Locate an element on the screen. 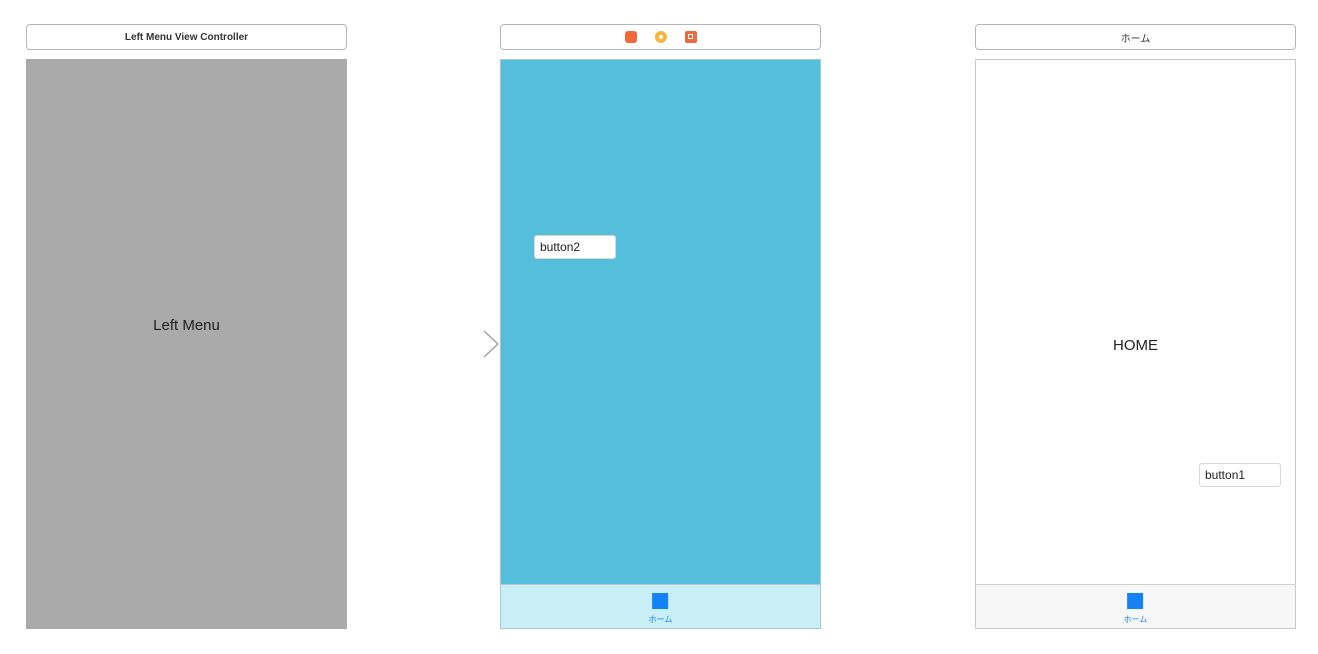 The image size is (1318, 654). middle-tab-bar: ホーム is located at coordinates (660, 606).